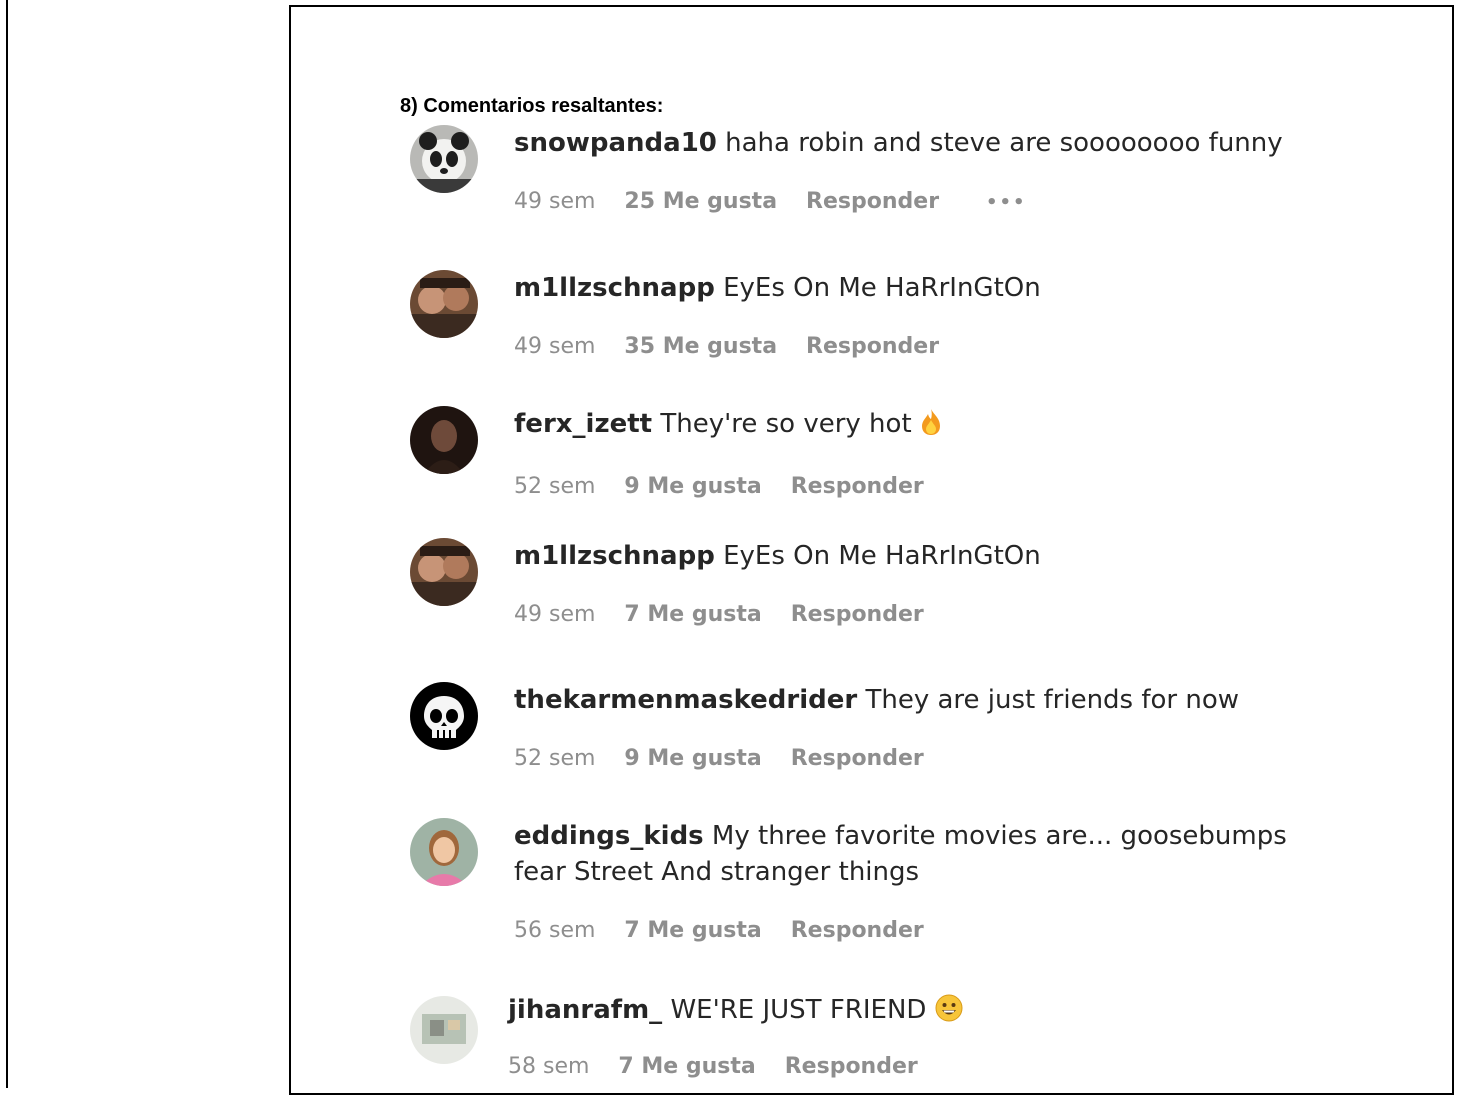 This screenshot has width=1461, height=1095. Describe the element at coordinates (949, 1013) in the screenshot. I see `grinning-face-emoji-icon` at that location.